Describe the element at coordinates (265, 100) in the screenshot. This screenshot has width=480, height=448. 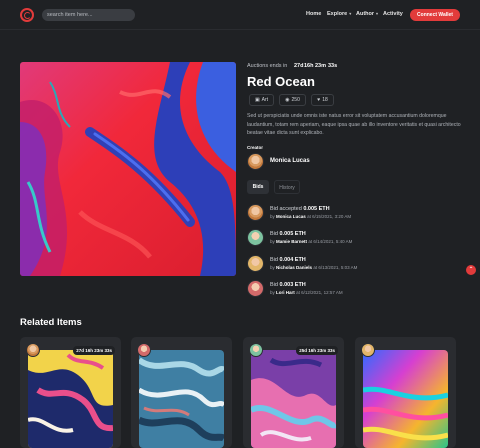
I see `category-label: Art` at that location.